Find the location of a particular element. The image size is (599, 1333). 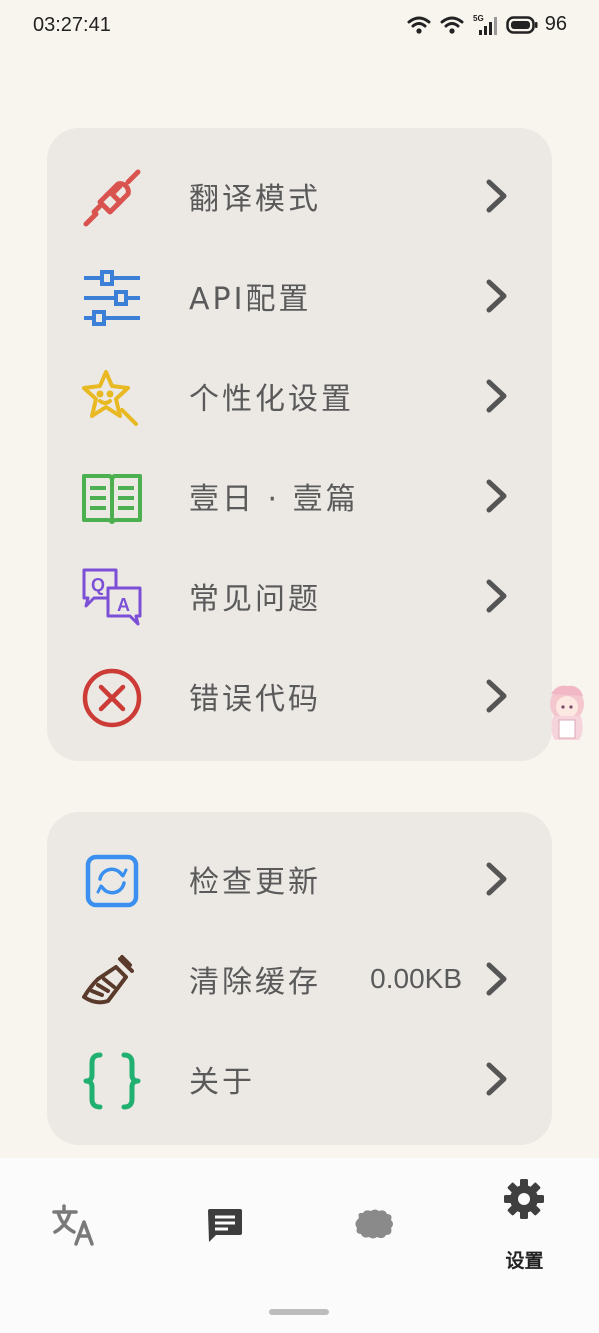

nav-tab-community is located at coordinates (374, 1228).